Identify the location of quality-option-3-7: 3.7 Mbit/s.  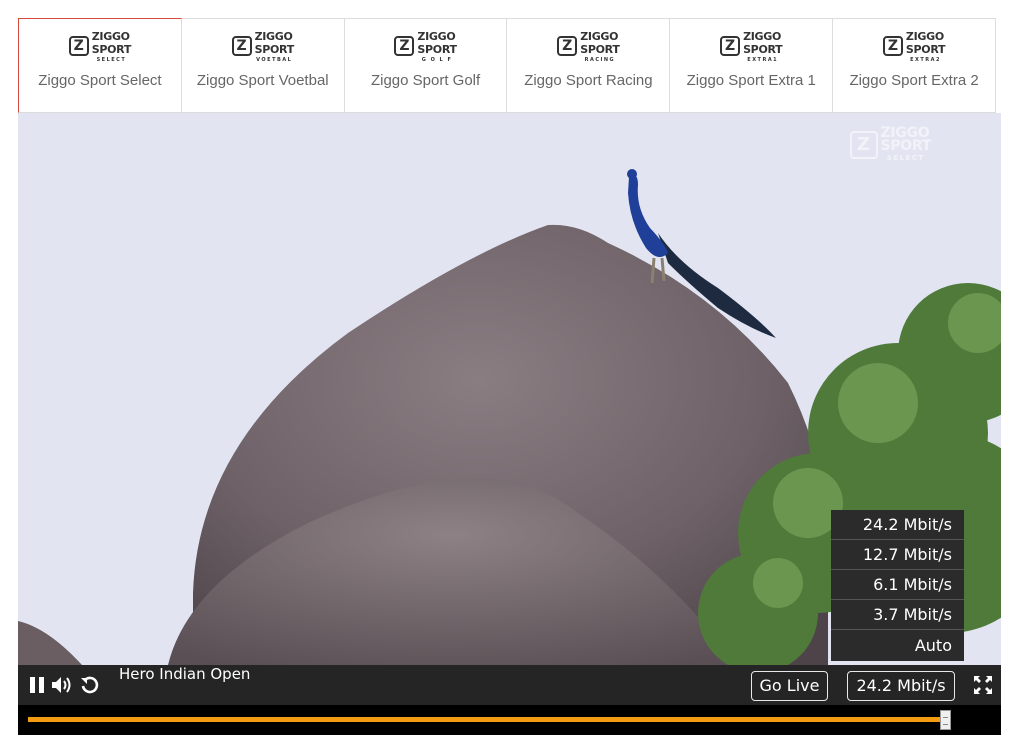
(897, 615).